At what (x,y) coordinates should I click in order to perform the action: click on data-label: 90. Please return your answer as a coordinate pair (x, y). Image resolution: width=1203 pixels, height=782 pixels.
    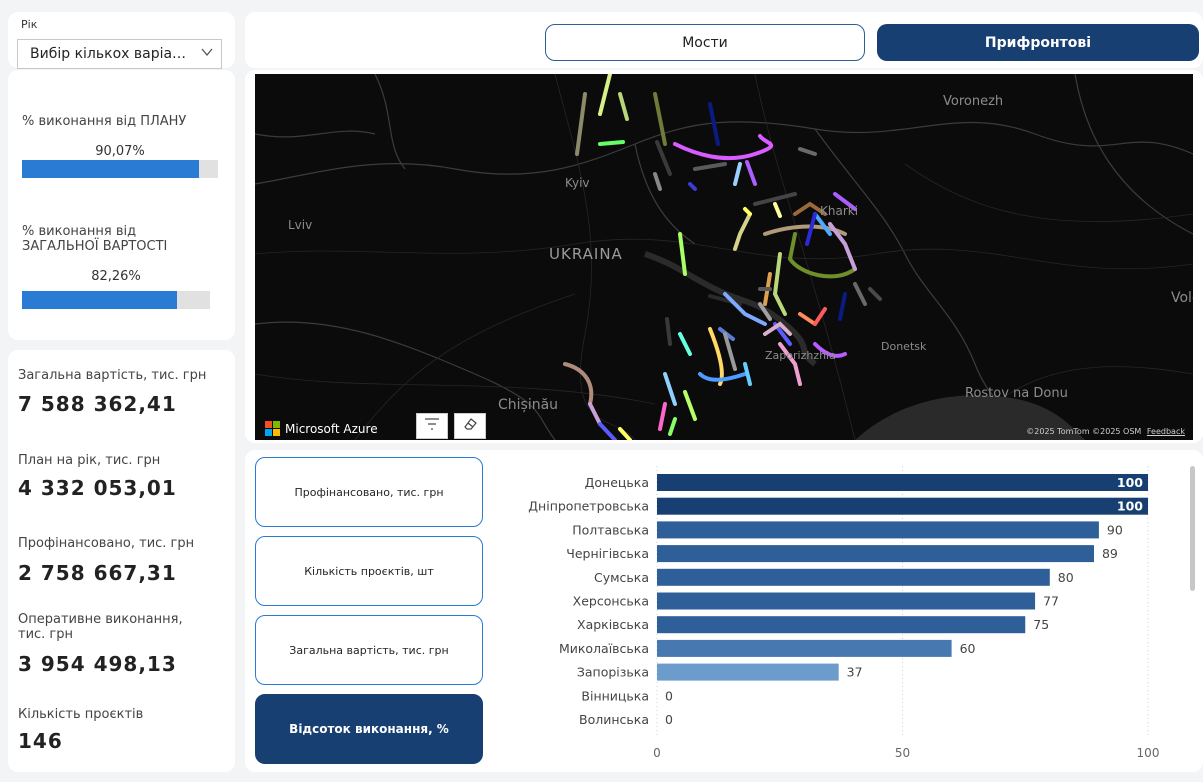
    Looking at the image, I should click on (1115, 529).